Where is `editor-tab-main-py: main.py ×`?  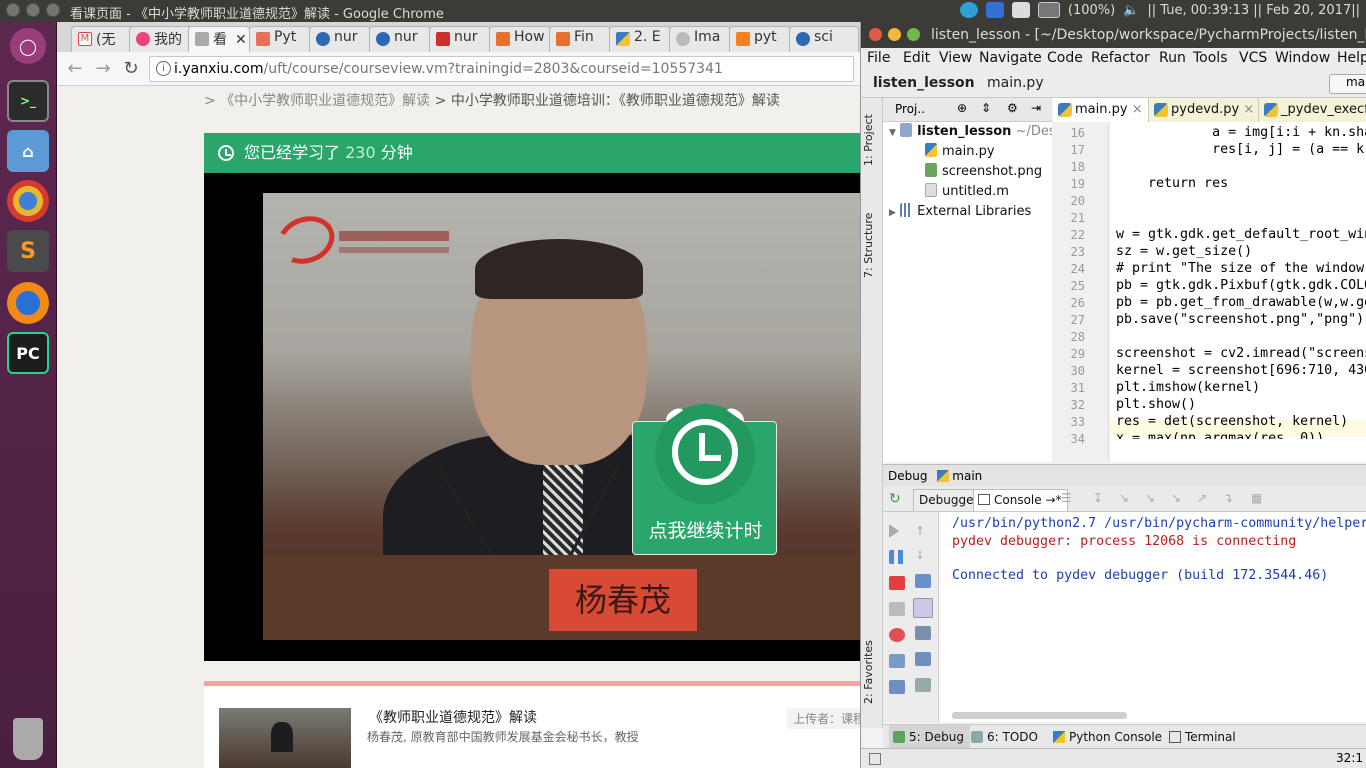 editor-tab-main-py: main.py × is located at coordinates (1101, 110).